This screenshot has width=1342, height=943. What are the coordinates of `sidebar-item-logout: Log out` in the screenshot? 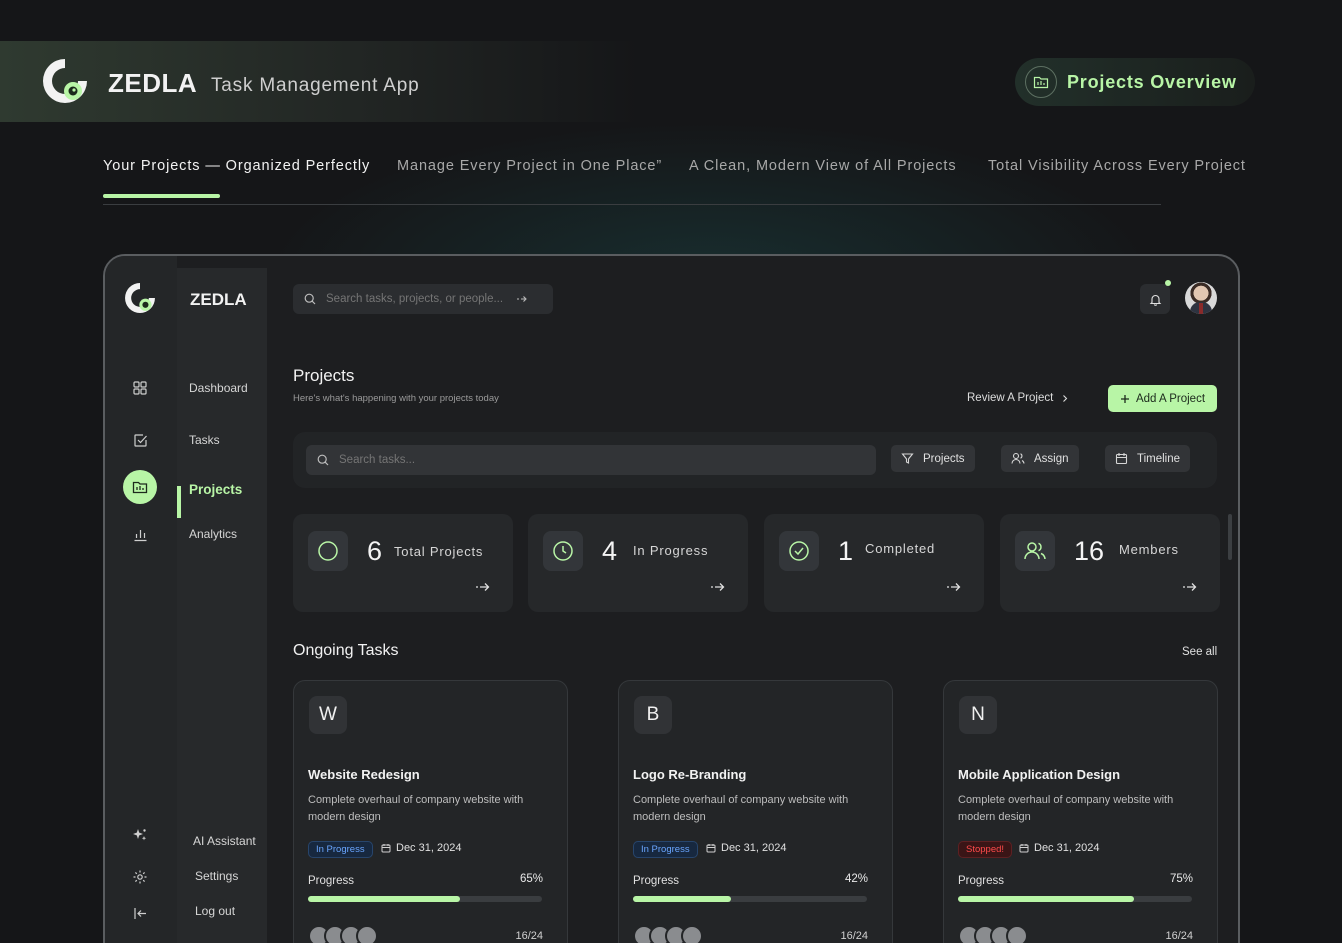 It's located at (215, 911).